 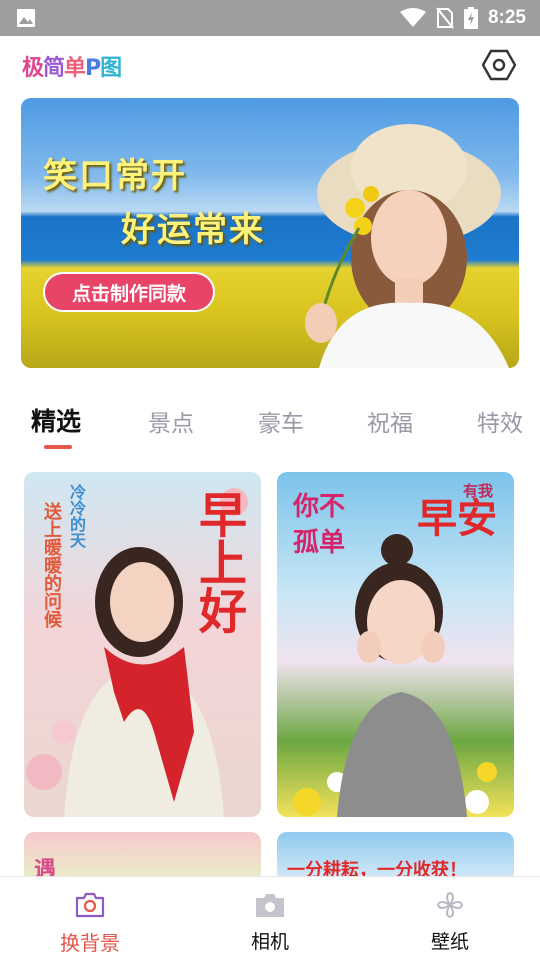 I want to click on tab-luxury-cars: 豪车, so click(x=281, y=421).